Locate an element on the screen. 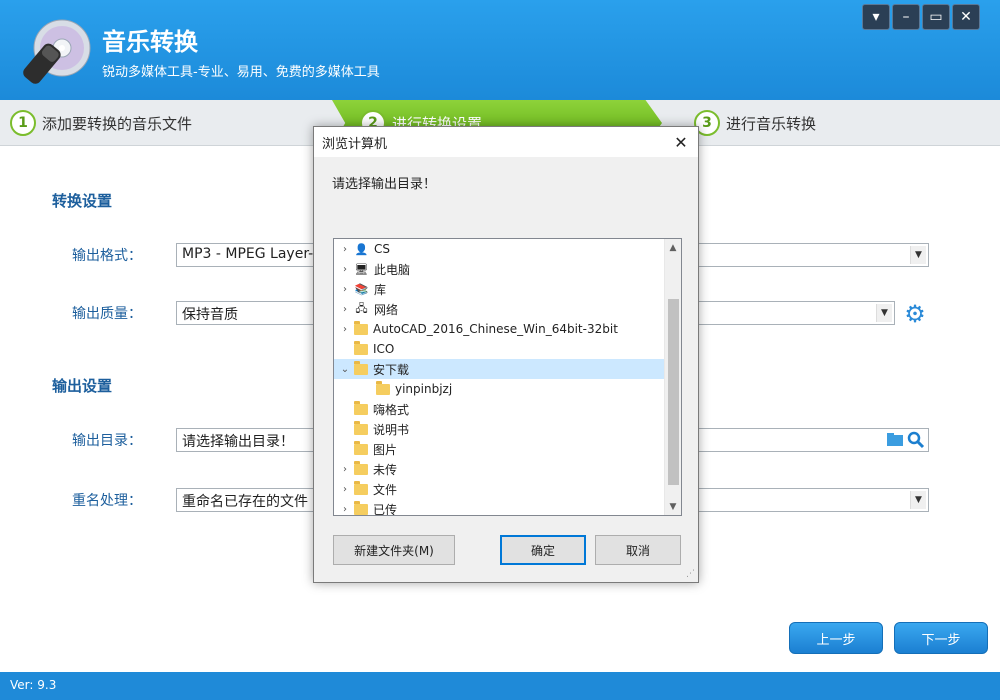 The height and width of the screenshot is (700, 1000). step-3: 3 进行音乐转换 is located at coordinates (755, 123).